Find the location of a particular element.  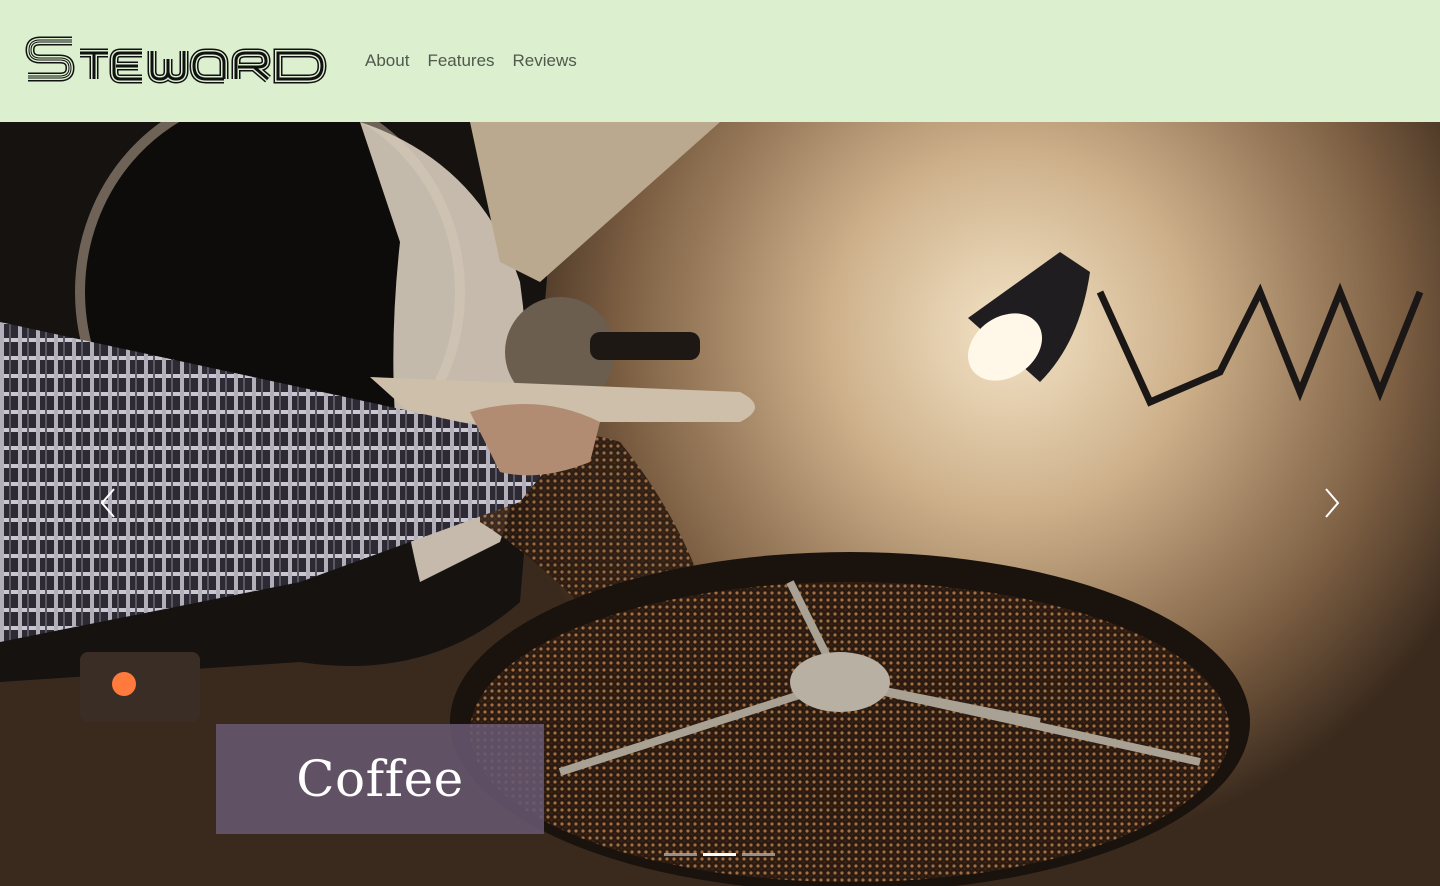

carousel-next-button is located at coordinates (1332, 504).